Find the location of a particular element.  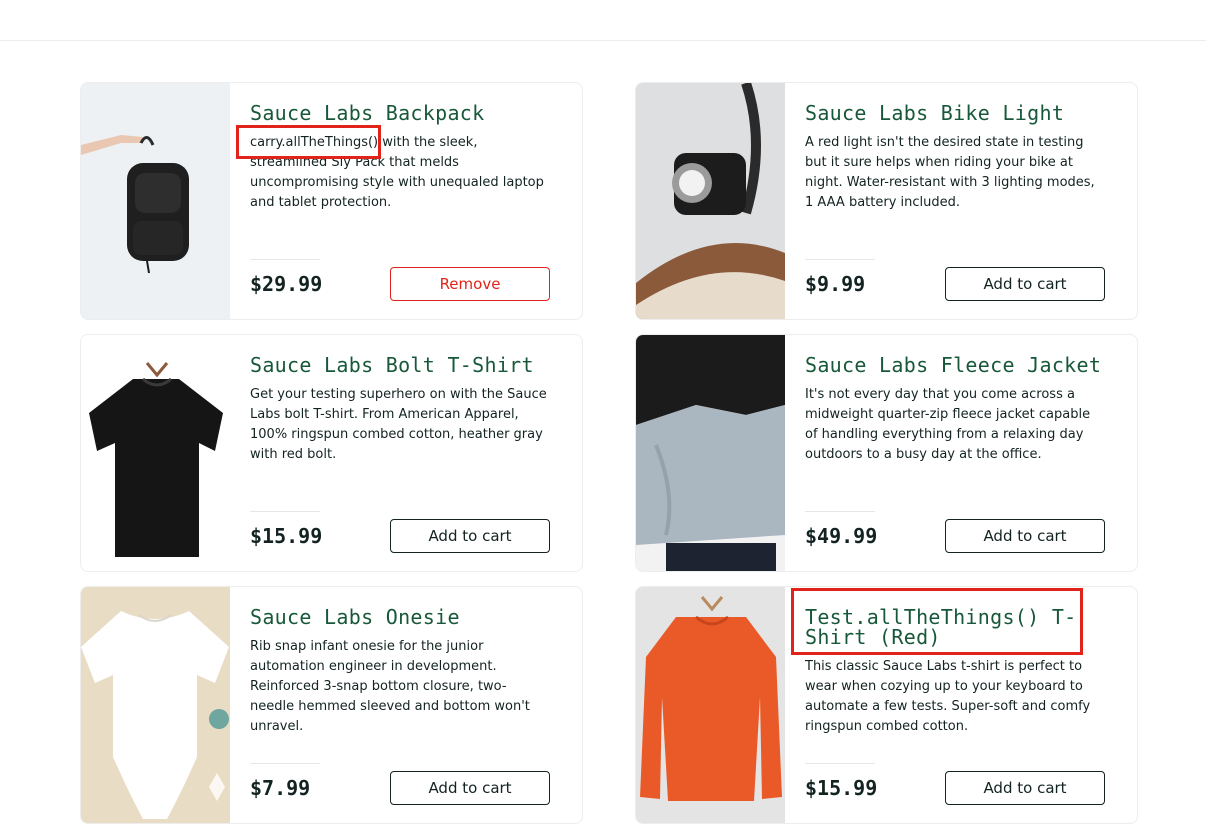

item-title: Test.allTheThings() T-Shirt (Red) is located at coordinates (955, 627).